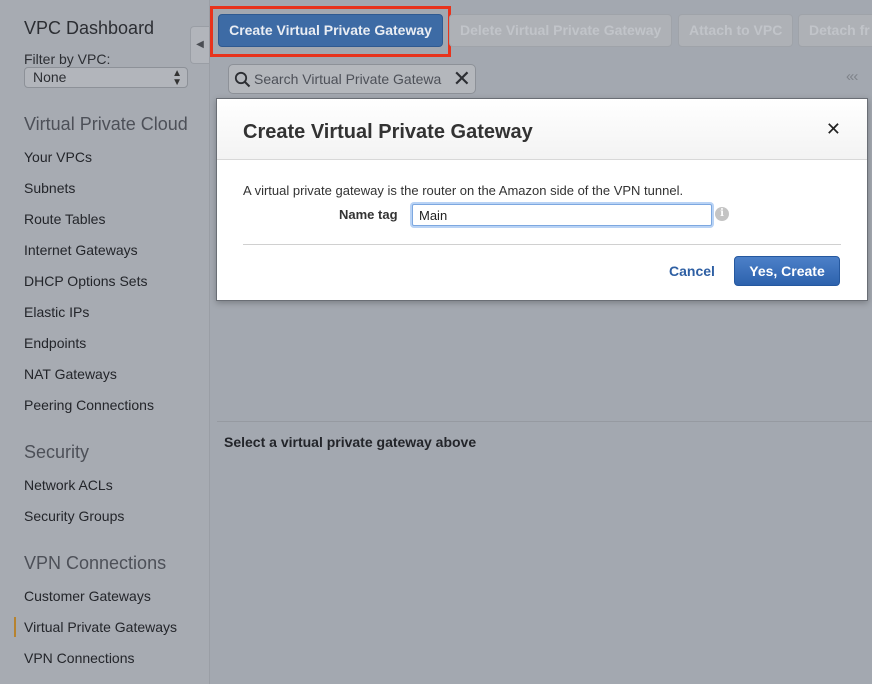 Image resolution: width=872 pixels, height=684 pixels. What do you see at coordinates (79, 658) in the screenshot?
I see `sidebar-item-vpn-connections: VPN Connections` at bounding box center [79, 658].